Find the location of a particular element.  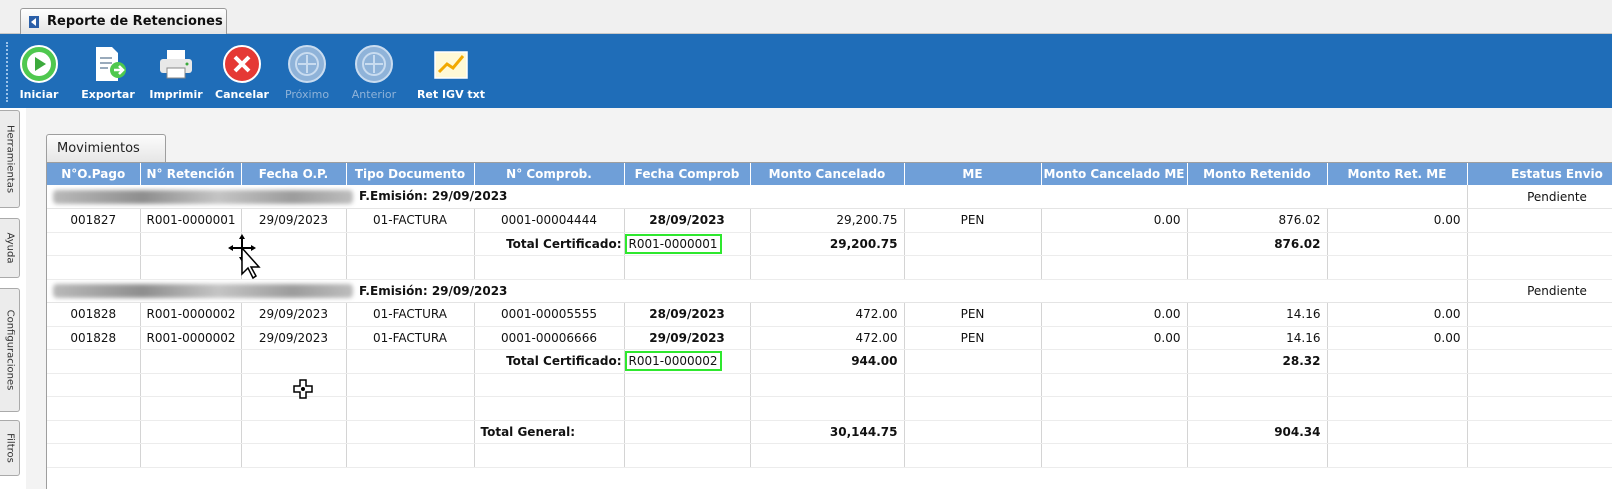

export-icon is located at coordinates (108, 64).